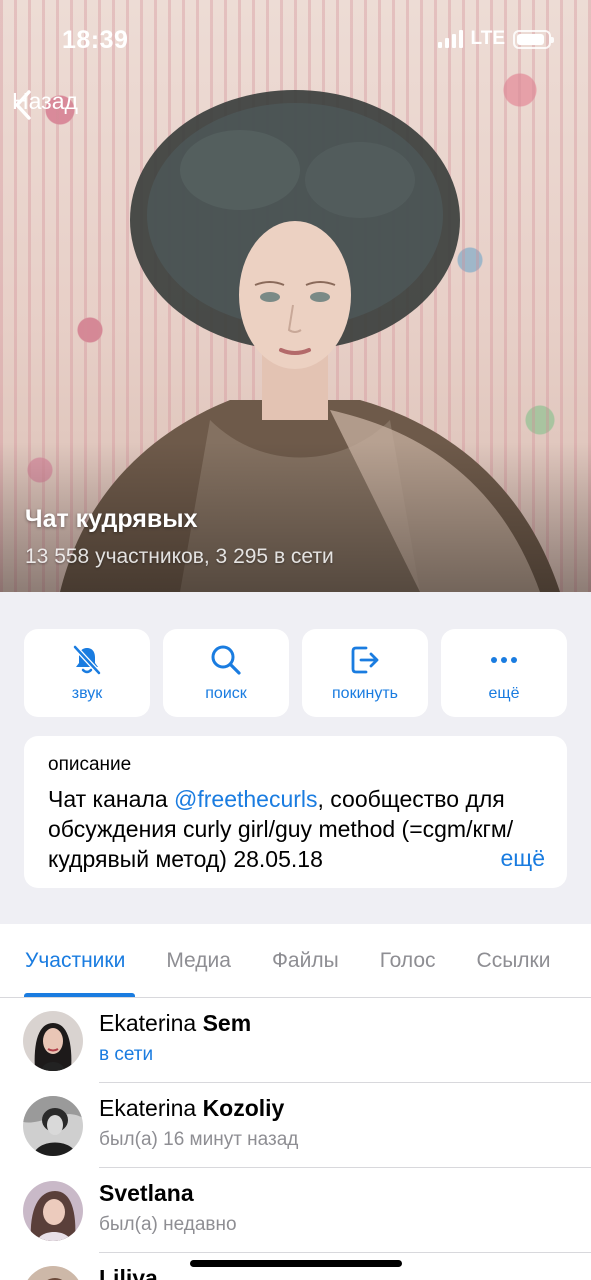 This screenshot has height=1280, width=591. Describe the element at coordinates (365, 693) in the screenshot. I see `leave-label: покинуть` at that location.